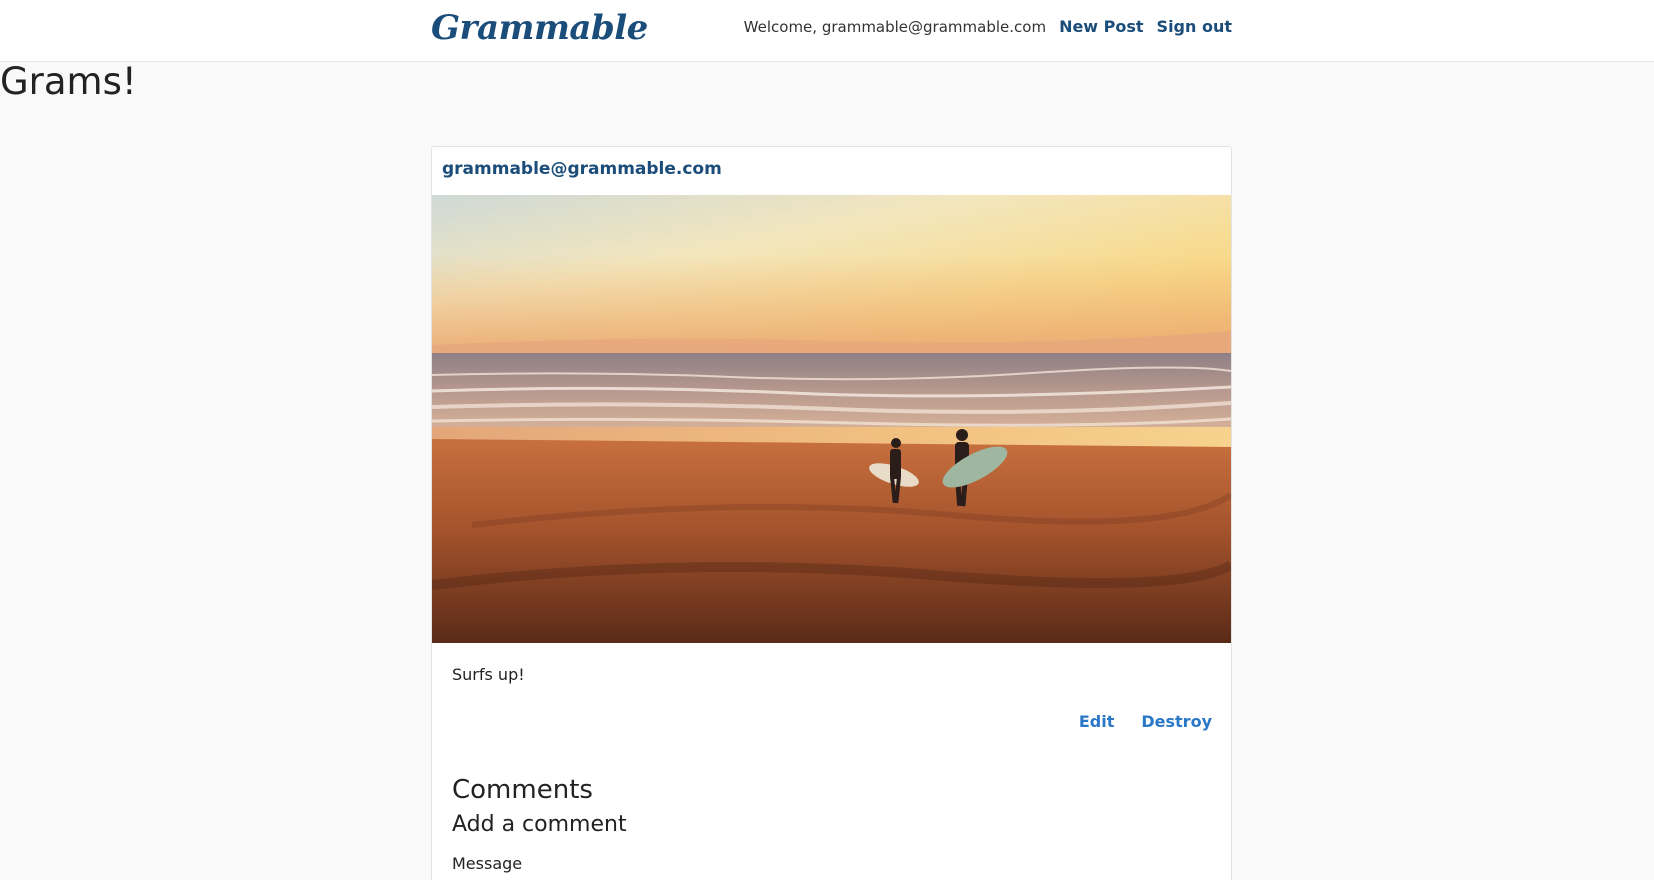 The width and height of the screenshot is (1654, 880). What do you see at coordinates (522, 790) in the screenshot?
I see `comments-heading: Comments` at bounding box center [522, 790].